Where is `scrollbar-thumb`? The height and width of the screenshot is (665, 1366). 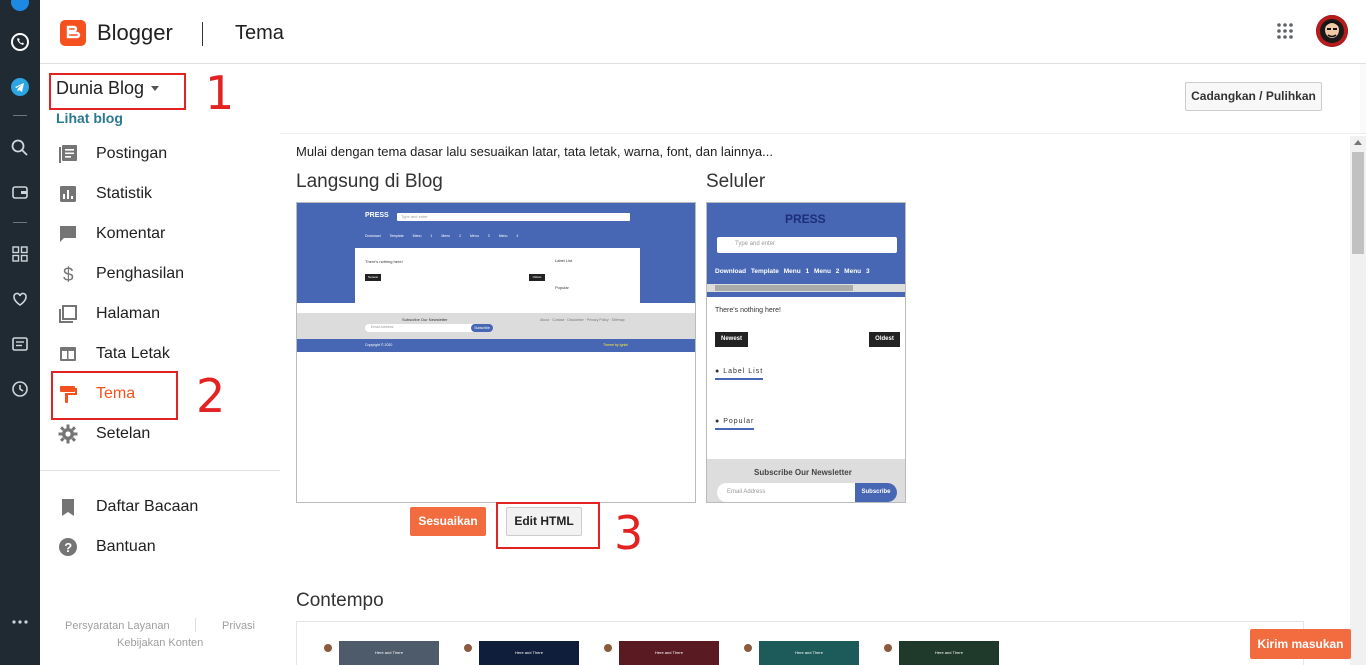 scrollbar-thumb is located at coordinates (1358, 203).